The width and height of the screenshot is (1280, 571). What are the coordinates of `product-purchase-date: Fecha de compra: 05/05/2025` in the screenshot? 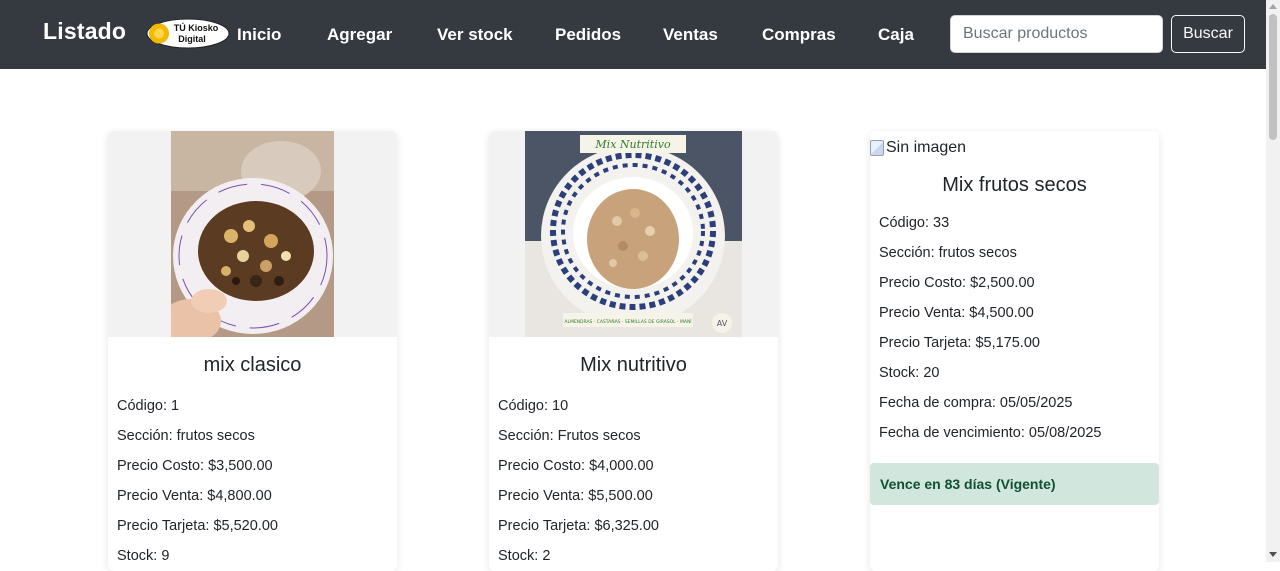 It's located at (976, 403).